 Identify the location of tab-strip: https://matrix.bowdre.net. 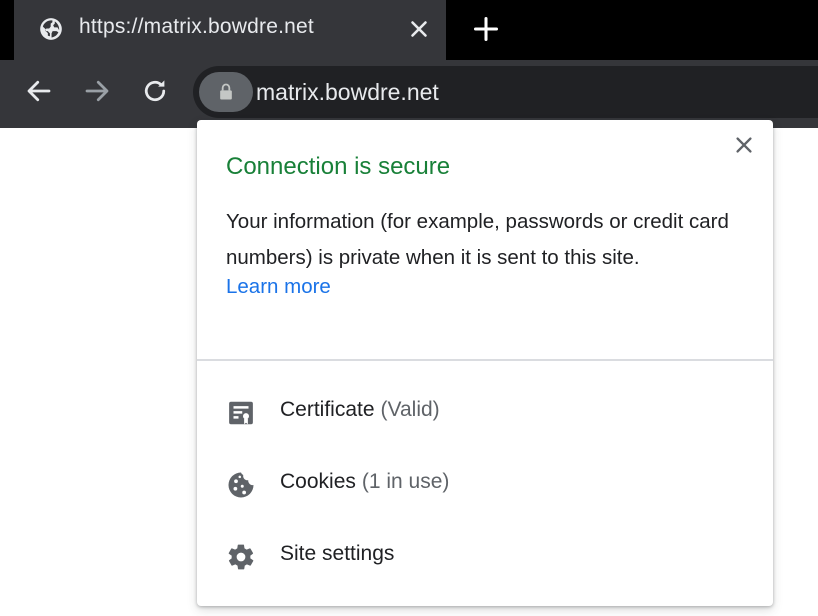
(409, 30).